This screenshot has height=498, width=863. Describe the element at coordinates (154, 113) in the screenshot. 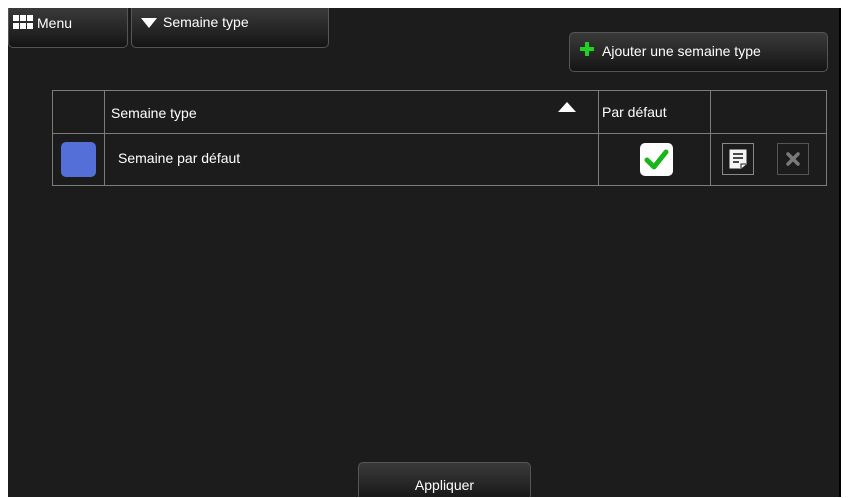

I see `column-header-semaine-type: Semaine type` at that location.